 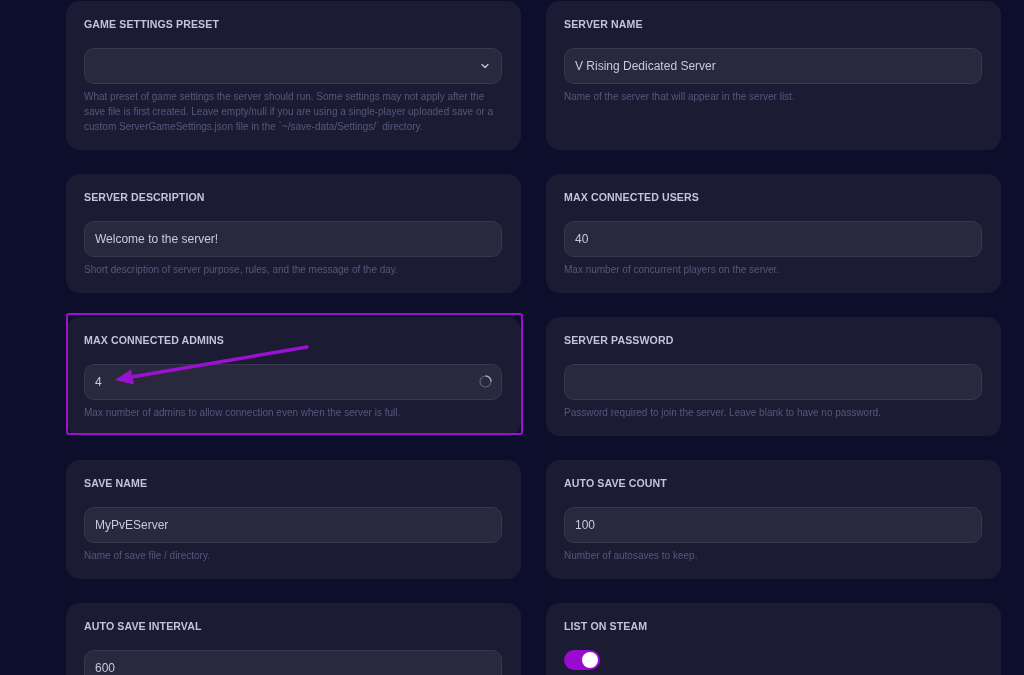 I want to click on select-field, so click(x=293, y=66).